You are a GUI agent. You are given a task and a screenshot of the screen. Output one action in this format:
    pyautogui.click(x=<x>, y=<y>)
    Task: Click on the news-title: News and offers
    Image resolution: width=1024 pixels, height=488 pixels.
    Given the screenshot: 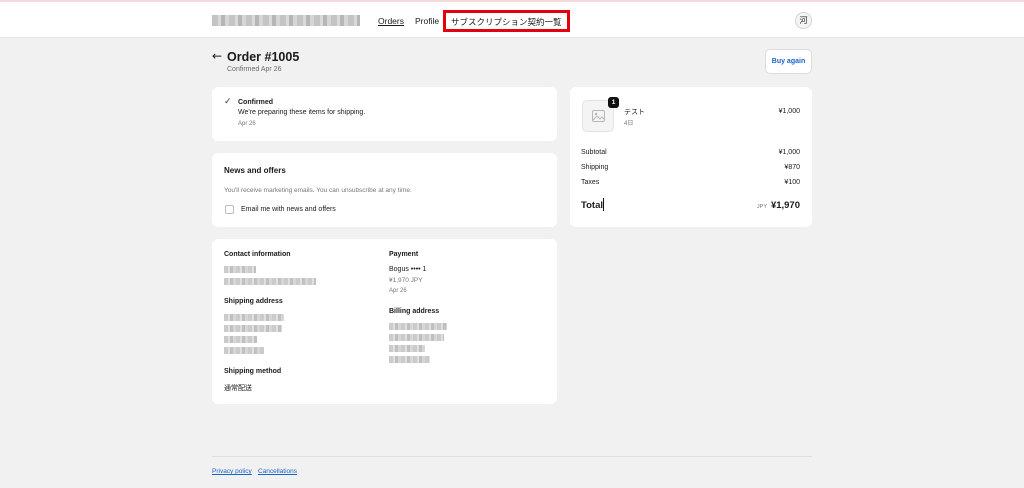 What is the action you would take?
    pyautogui.click(x=255, y=170)
    